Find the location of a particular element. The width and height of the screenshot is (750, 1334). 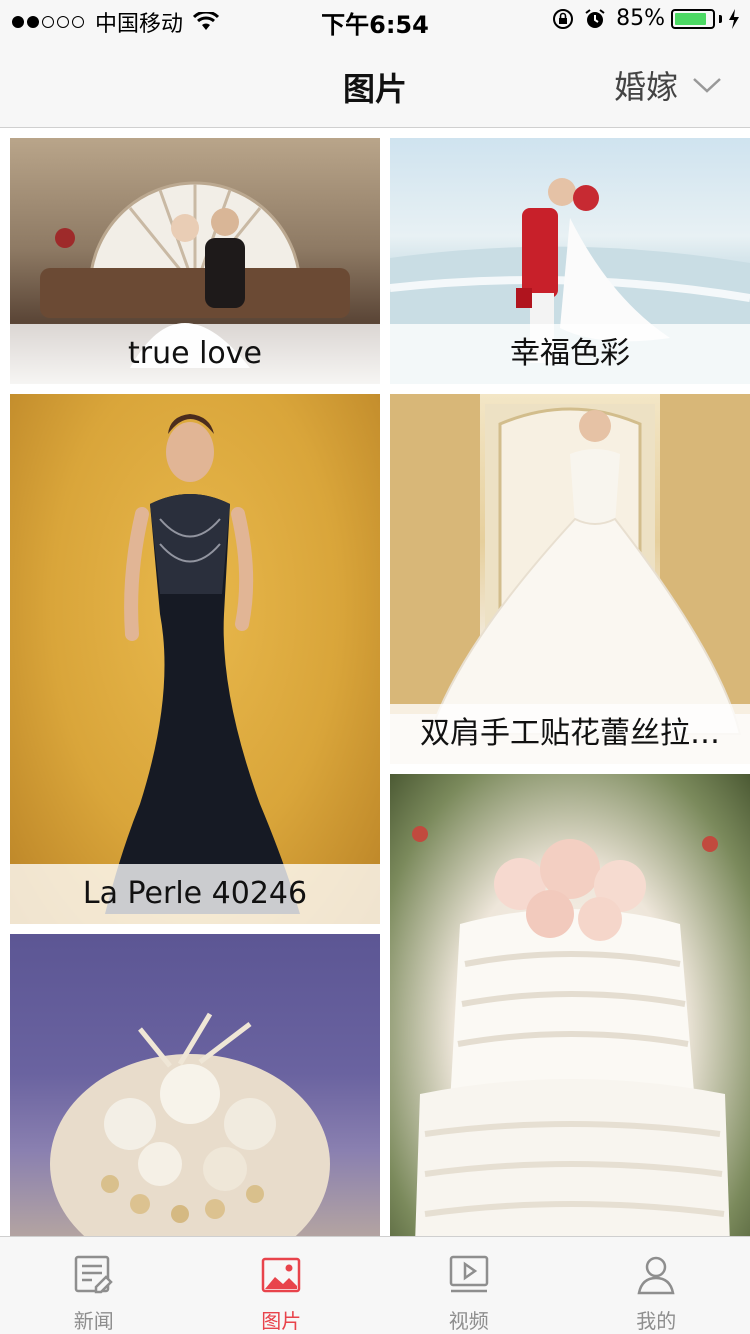

photo-caption: 幸福色彩 is located at coordinates (570, 354).